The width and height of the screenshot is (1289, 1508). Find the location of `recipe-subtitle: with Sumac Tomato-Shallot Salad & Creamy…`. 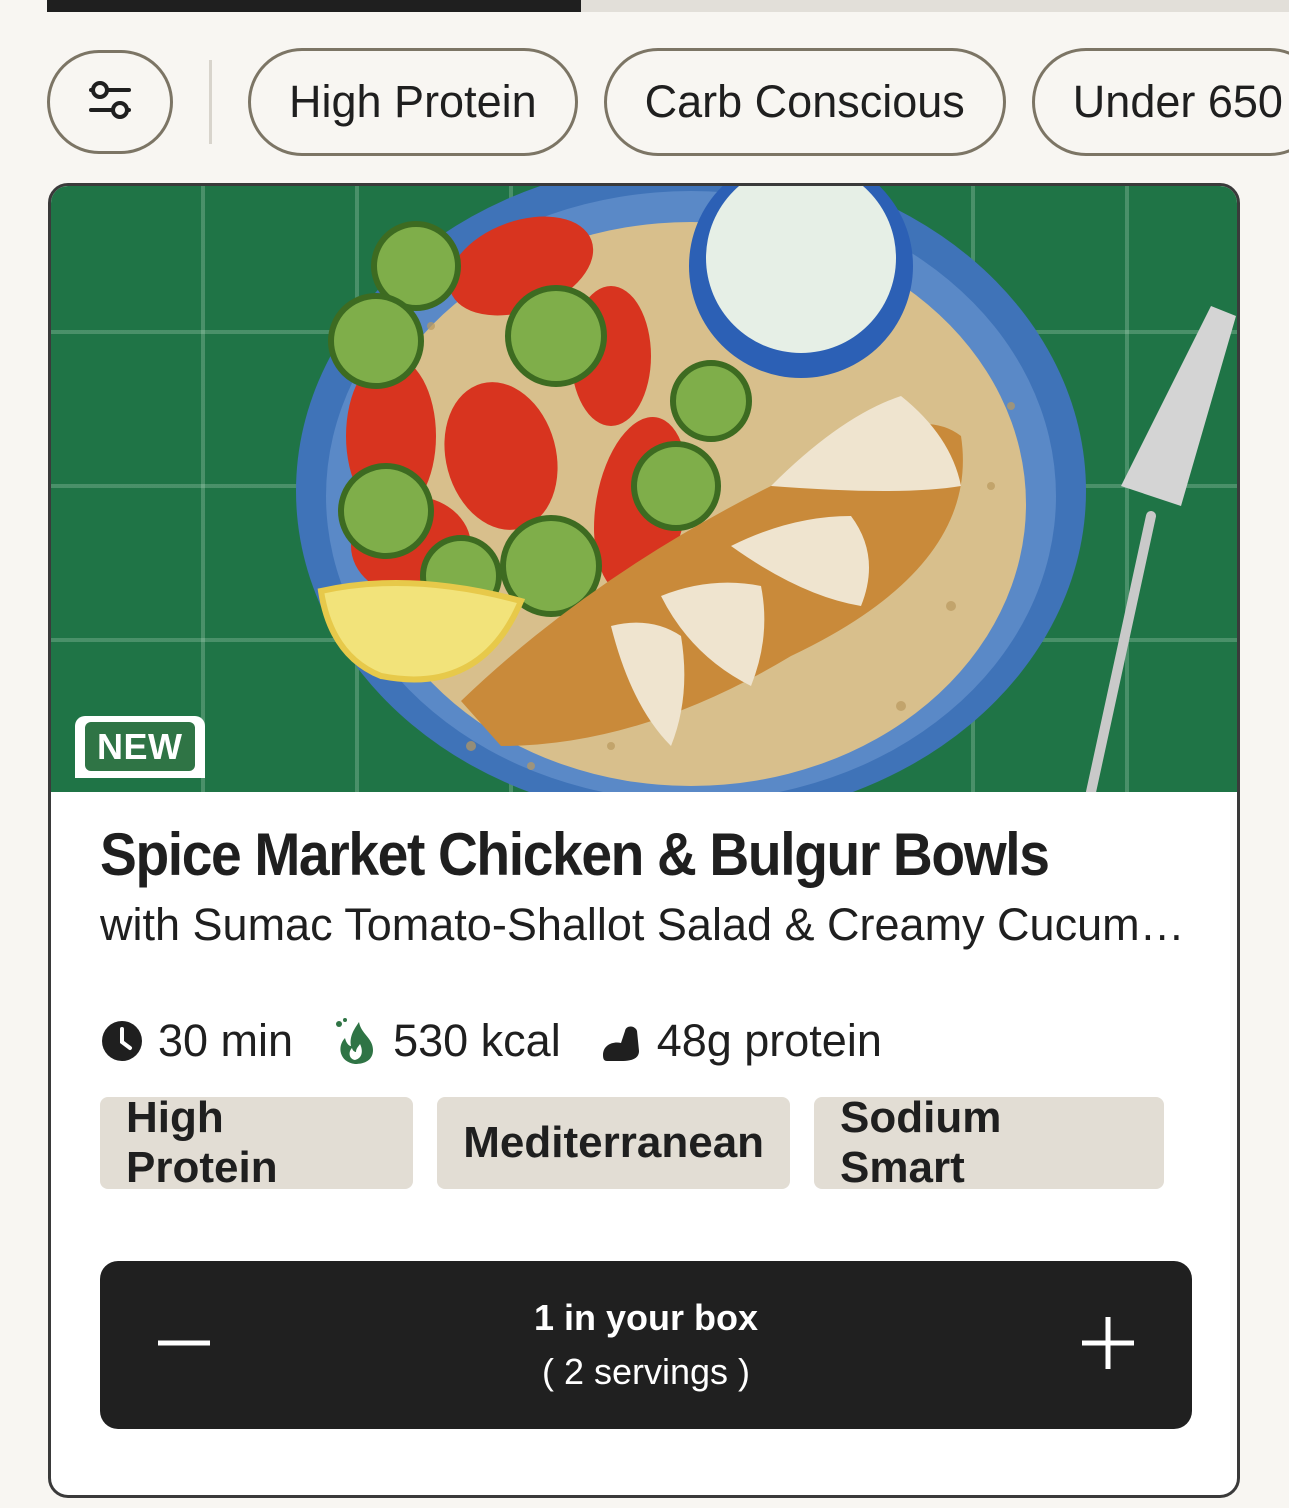

recipe-subtitle: with Sumac Tomato-Shallot Salad & Creamy… is located at coordinates (645, 924).